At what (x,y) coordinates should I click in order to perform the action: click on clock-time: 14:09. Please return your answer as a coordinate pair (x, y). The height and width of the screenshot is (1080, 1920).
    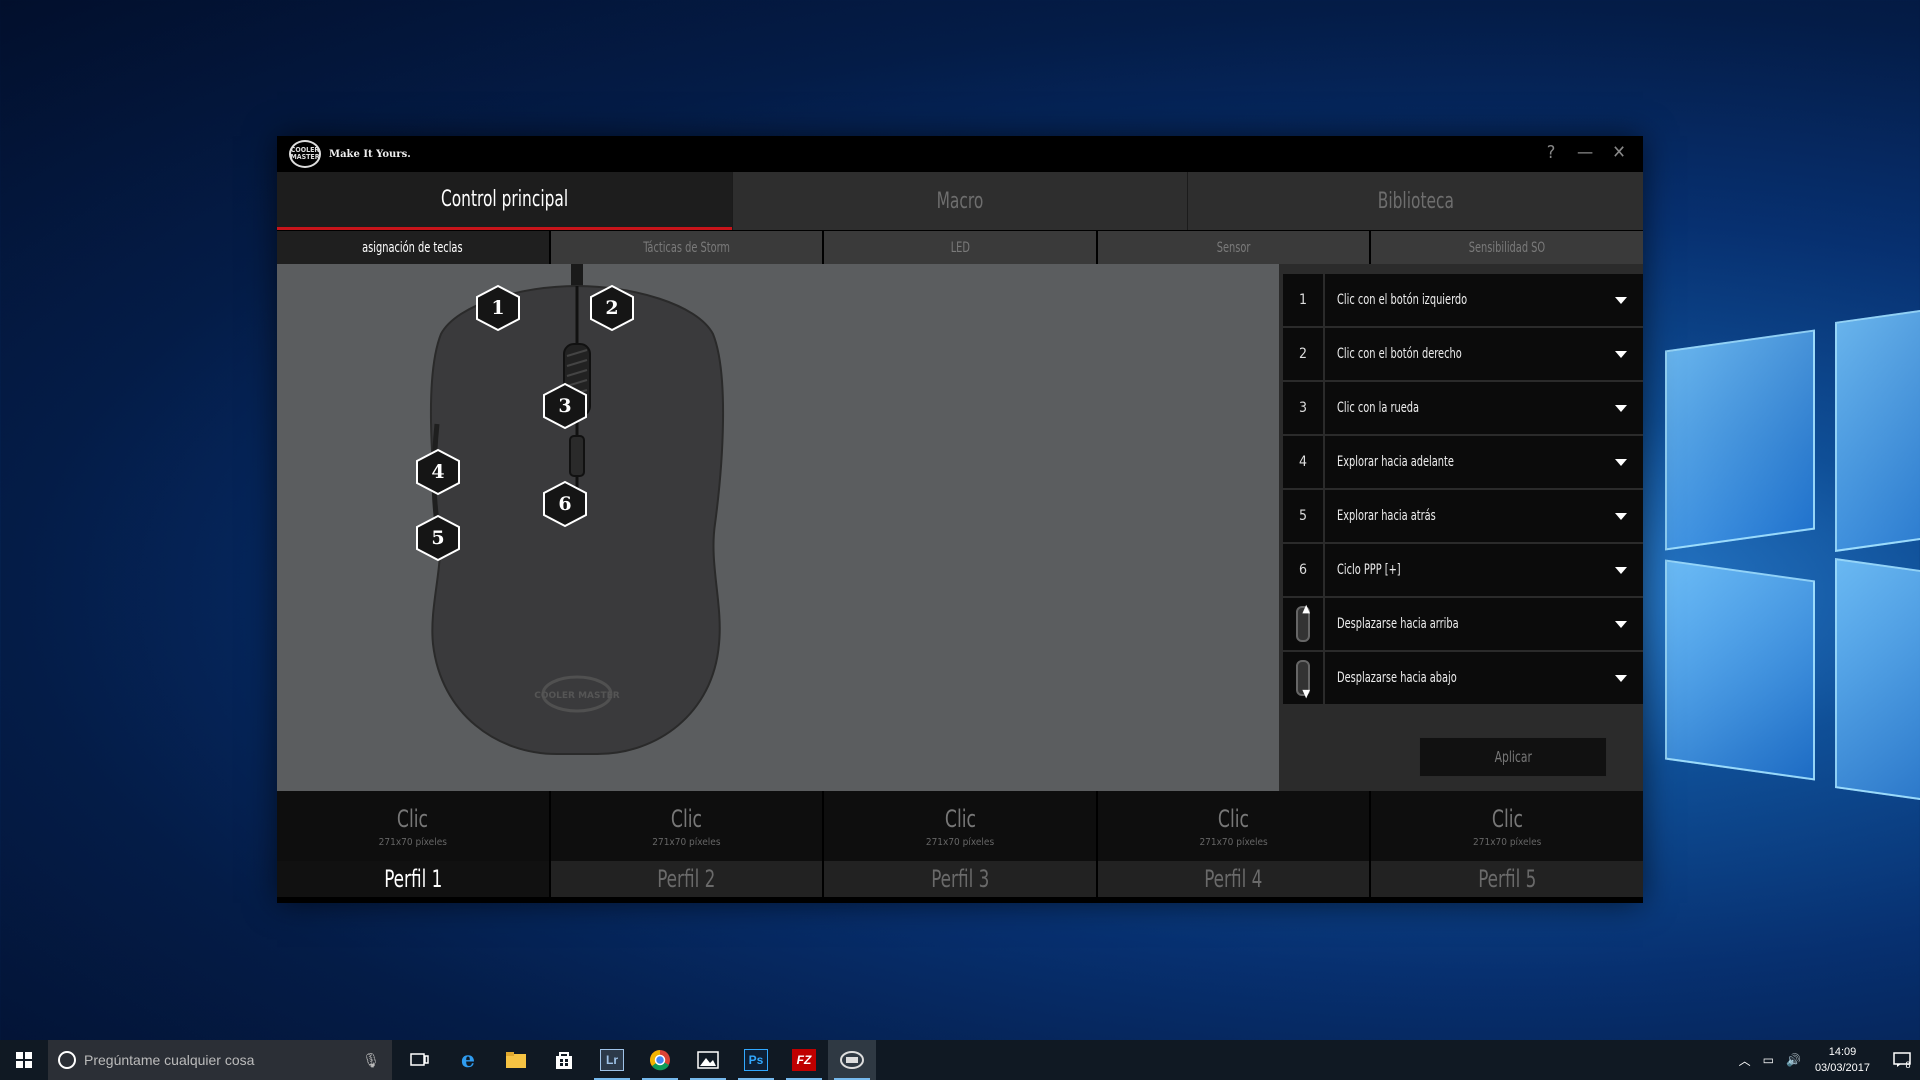
    Looking at the image, I should click on (1842, 1052).